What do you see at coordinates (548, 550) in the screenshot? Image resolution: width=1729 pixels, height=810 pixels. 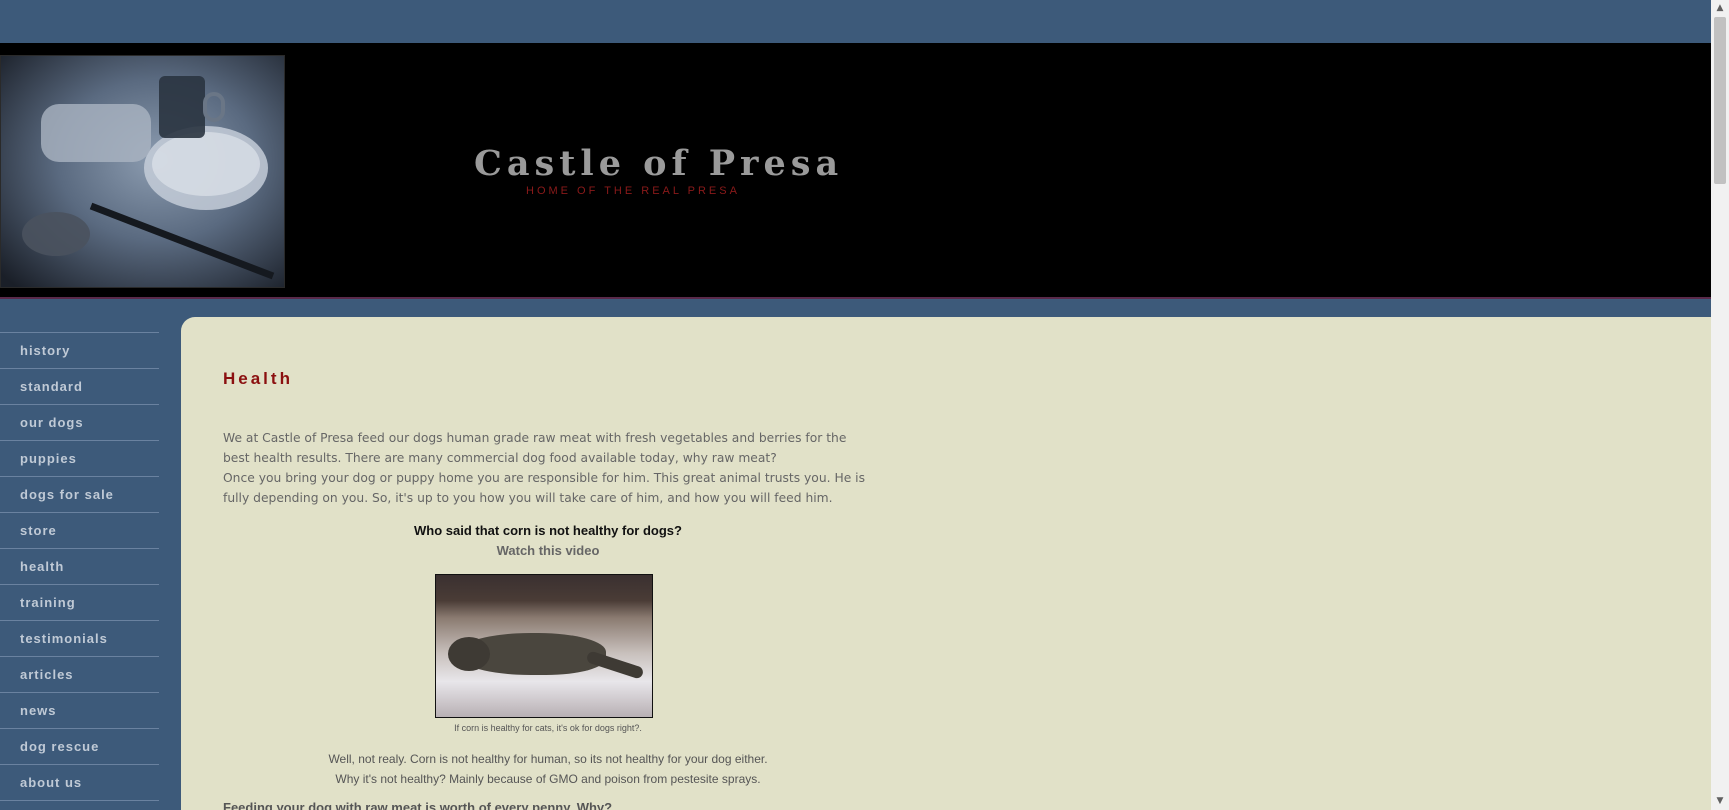 I see `watch-video-link: Watch this video` at bounding box center [548, 550].